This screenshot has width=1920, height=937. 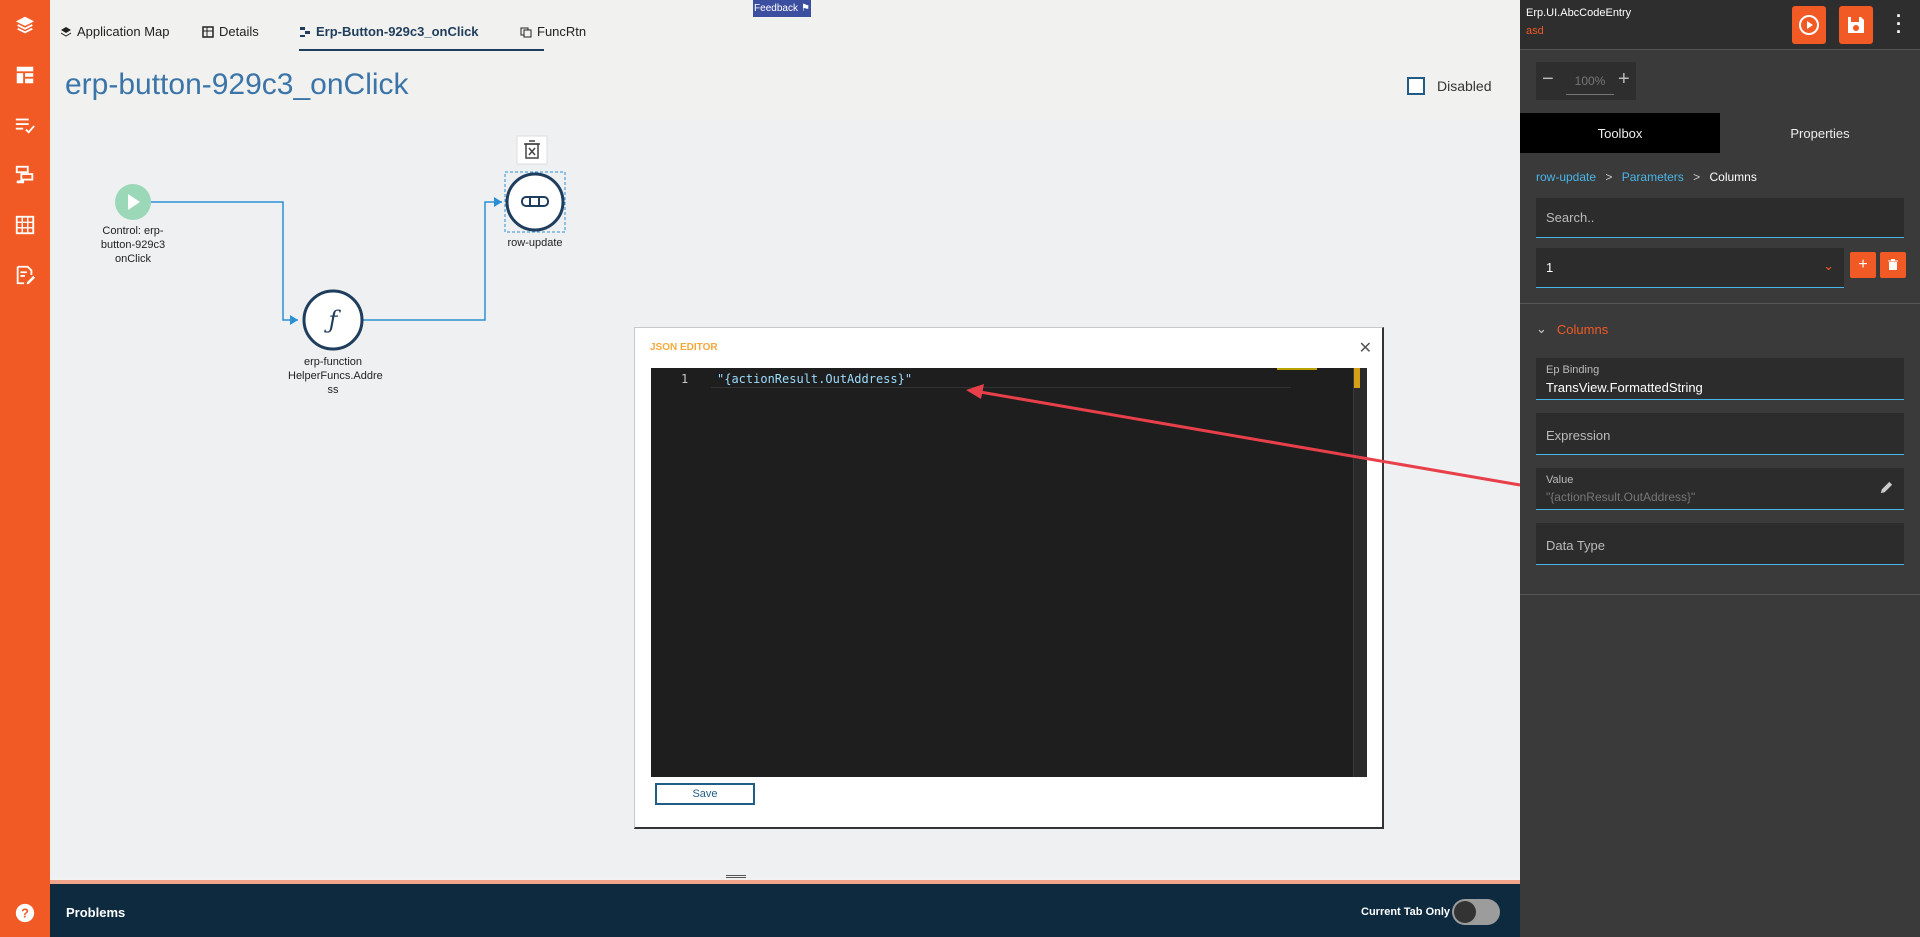 What do you see at coordinates (535, 202) in the screenshot?
I see `row-update-node` at bounding box center [535, 202].